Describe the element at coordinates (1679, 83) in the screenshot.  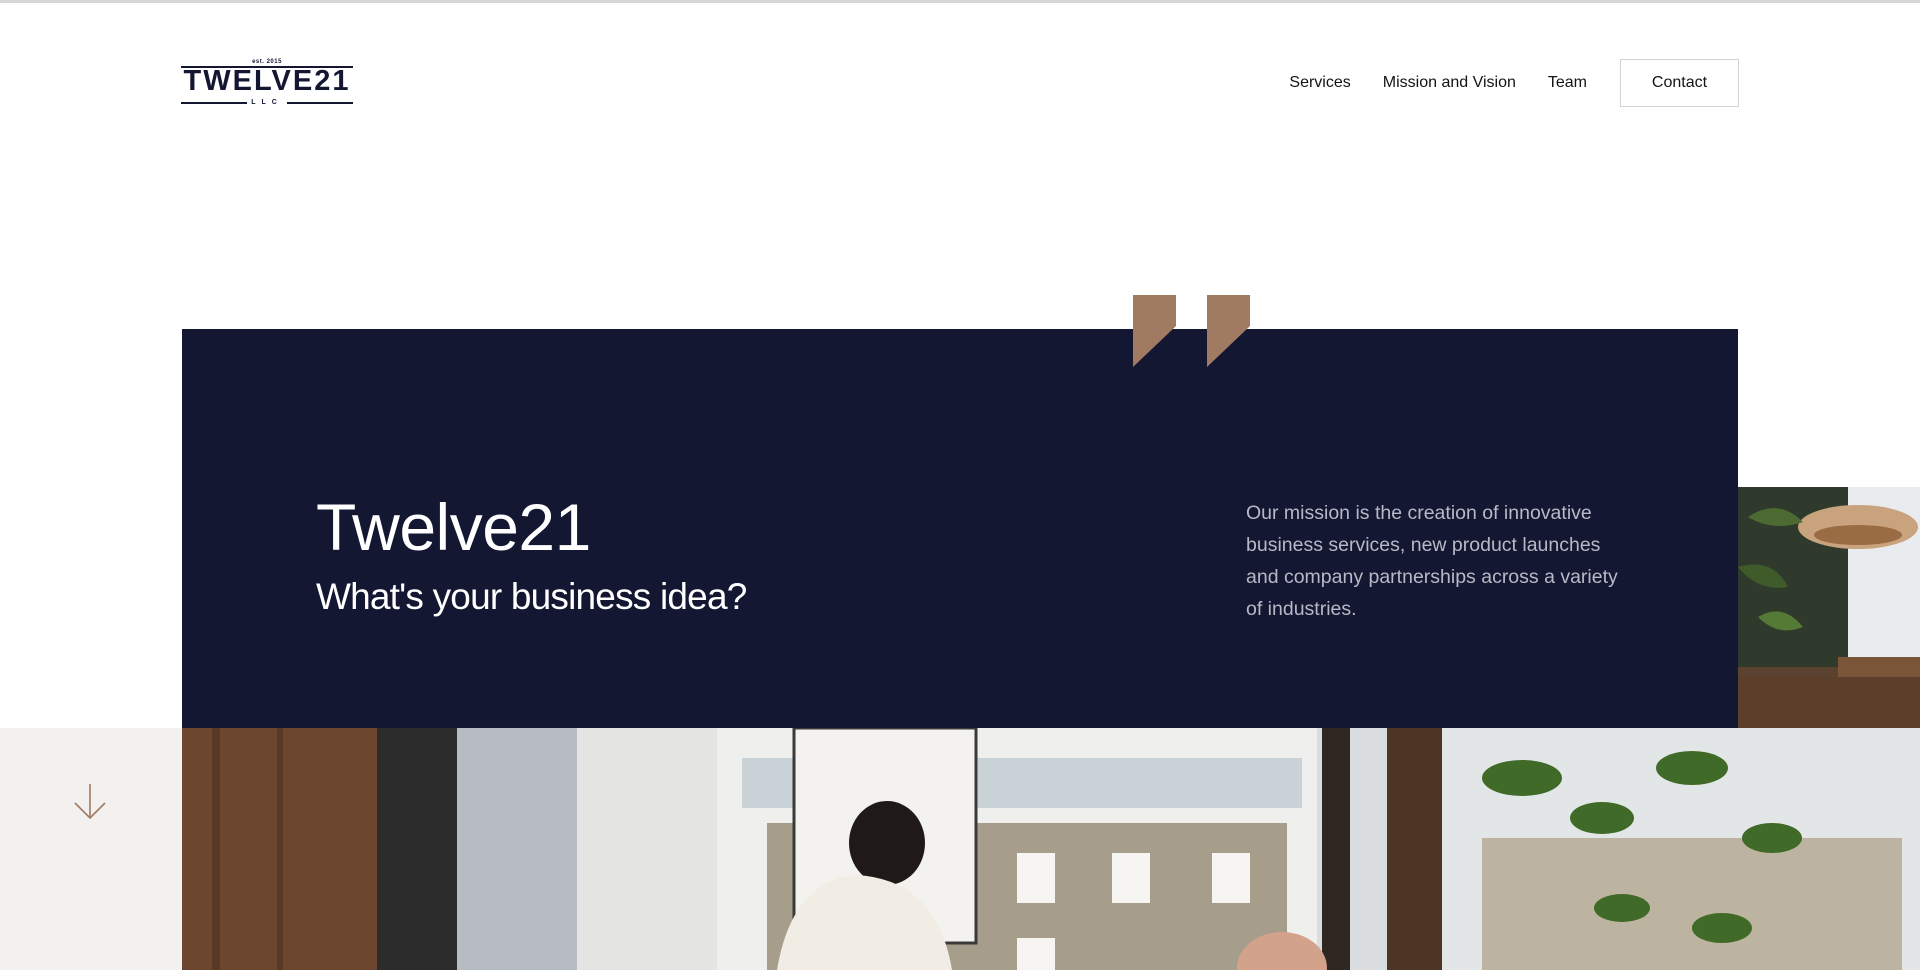
I see `contact-button: Contact` at that location.